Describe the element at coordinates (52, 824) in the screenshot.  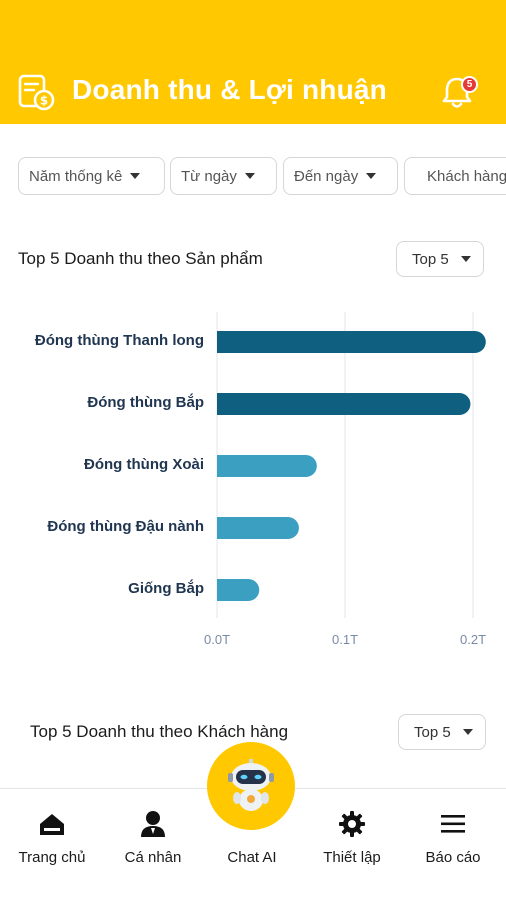
I see `home-icon` at that location.